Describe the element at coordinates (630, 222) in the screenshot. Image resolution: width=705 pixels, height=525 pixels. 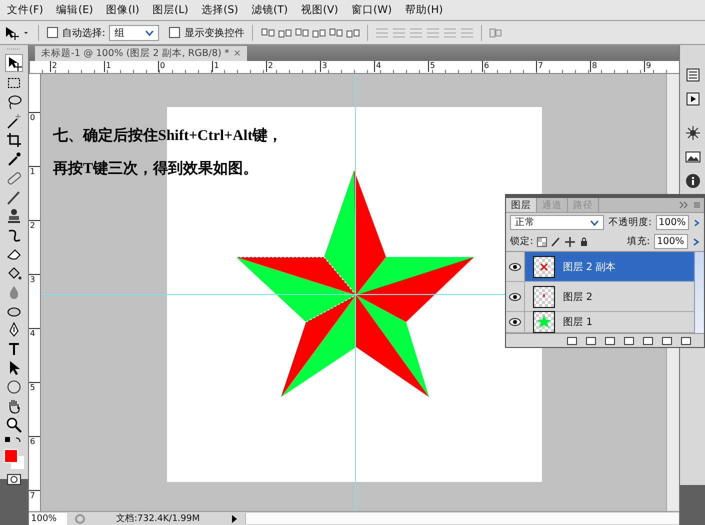
I see `opacity-label: 不透明度:` at that location.